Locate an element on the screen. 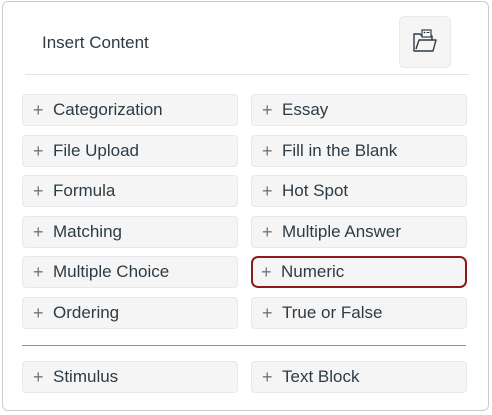  item-label: Stimulus is located at coordinates (86, 376).